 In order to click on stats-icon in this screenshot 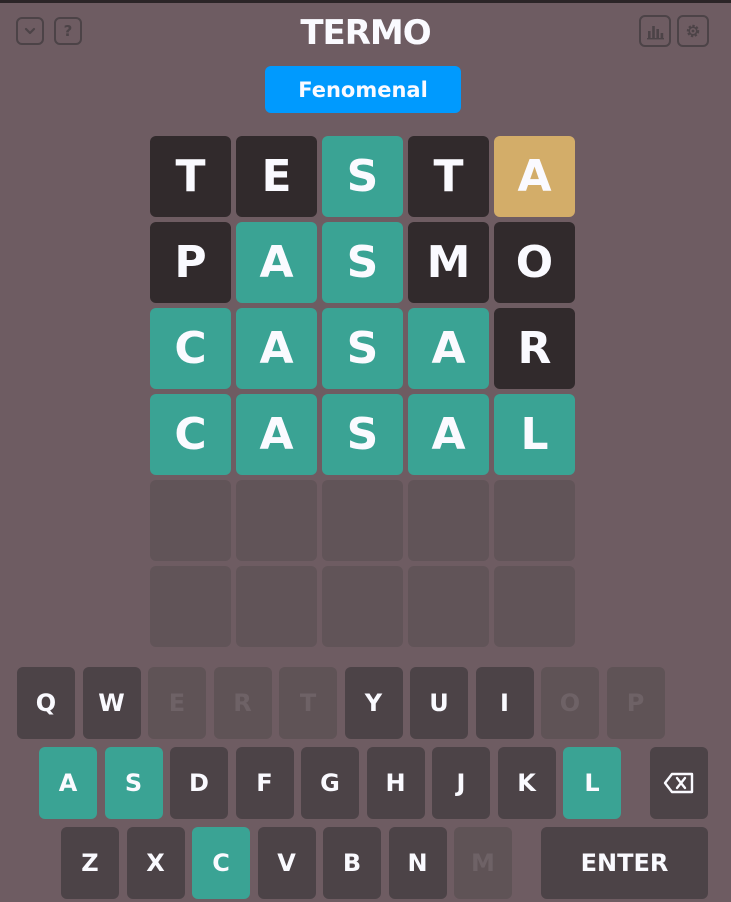, I will do `click(655, 33)`.